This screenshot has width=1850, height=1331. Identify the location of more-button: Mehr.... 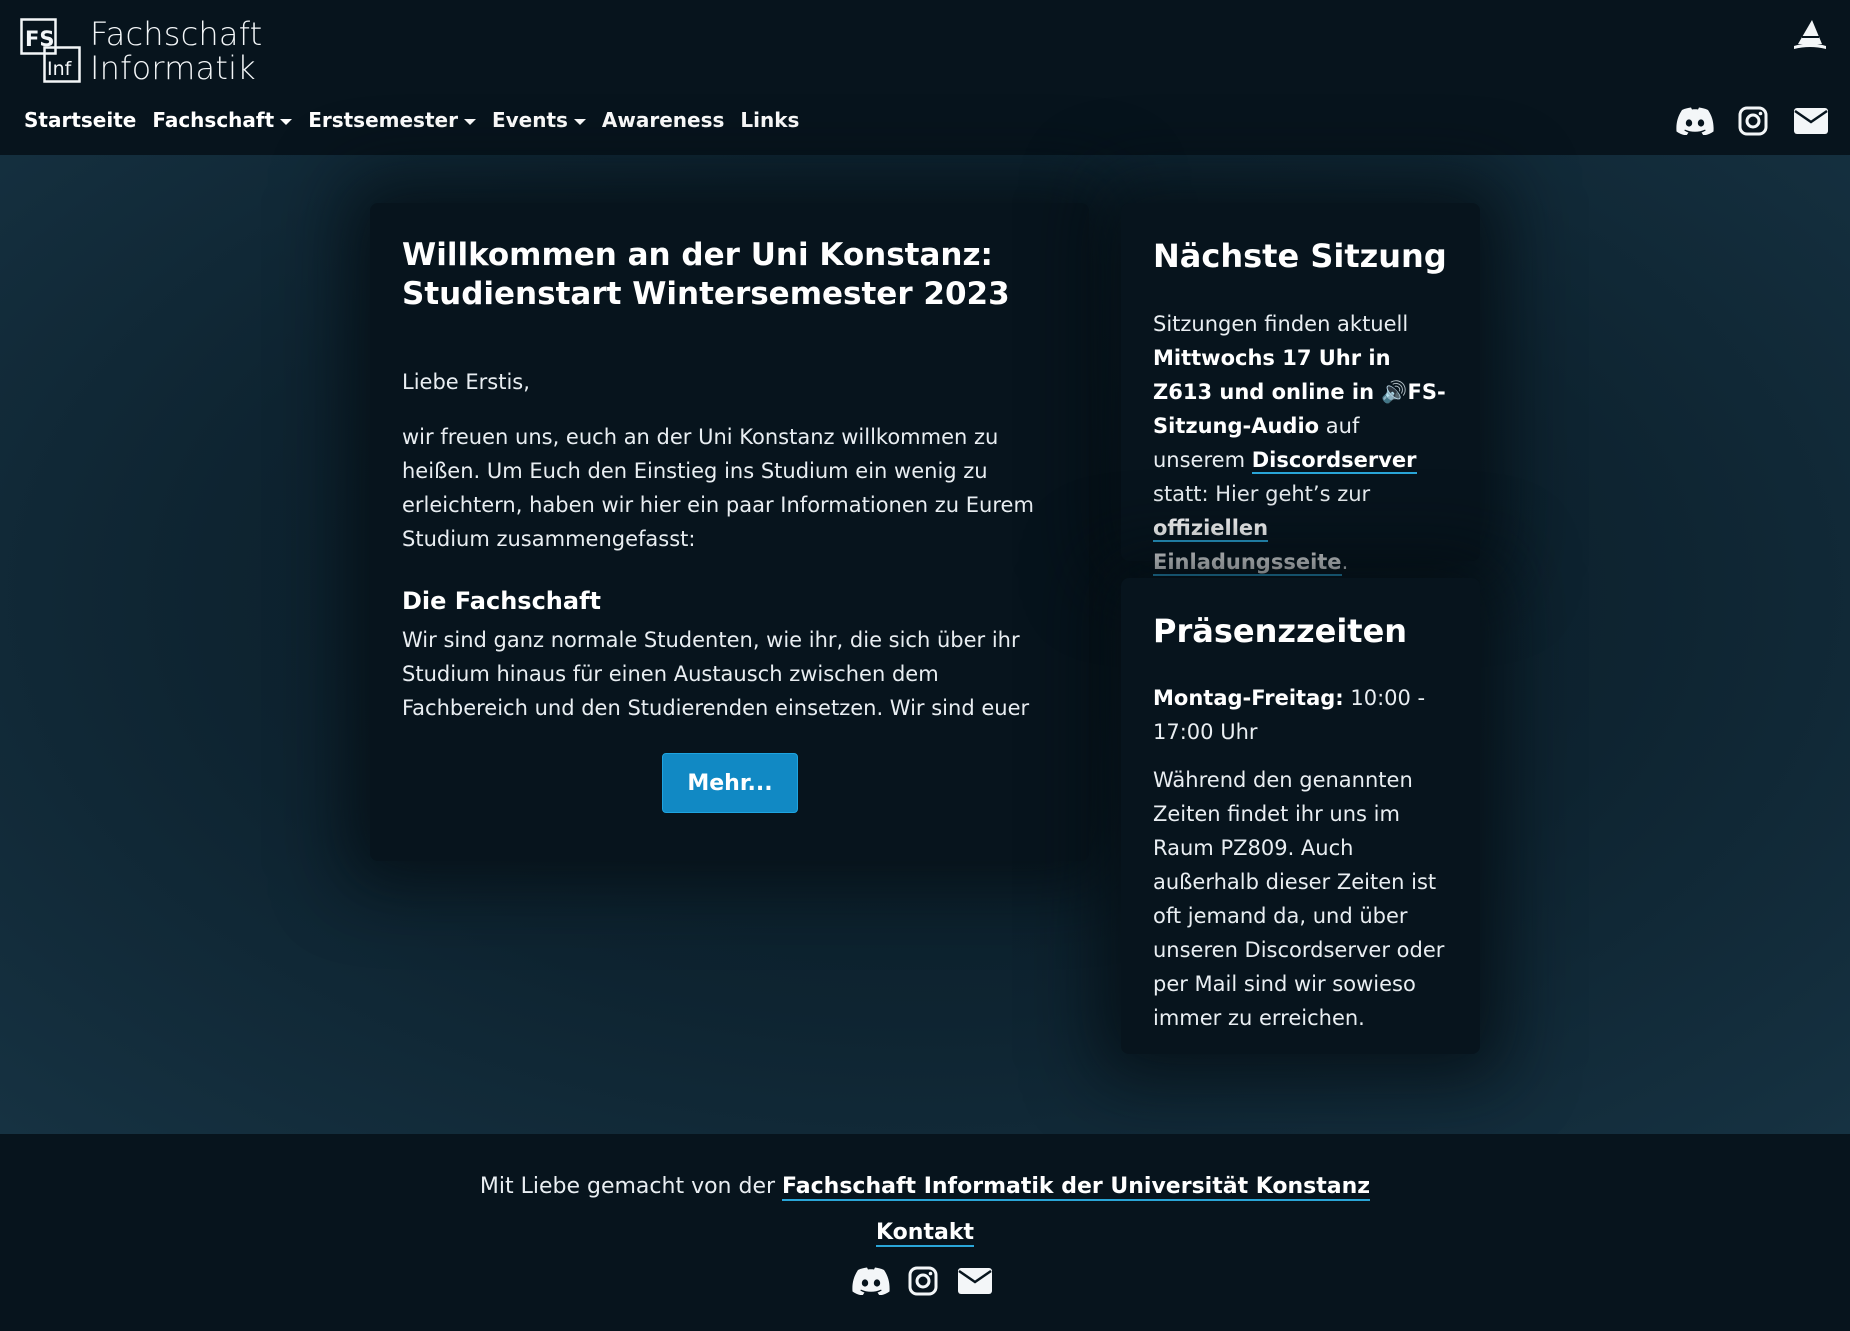
(730, 783).